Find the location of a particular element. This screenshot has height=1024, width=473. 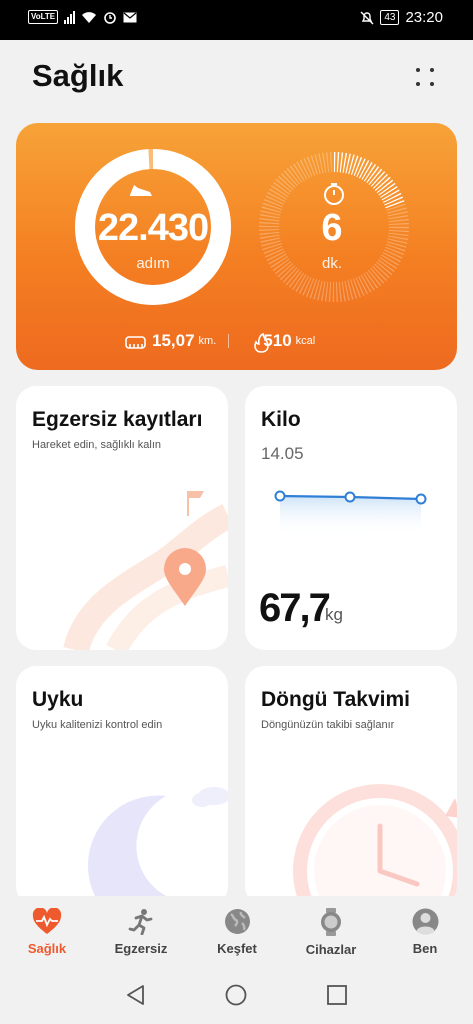

mute-icon is located at coordinates (367, 17).